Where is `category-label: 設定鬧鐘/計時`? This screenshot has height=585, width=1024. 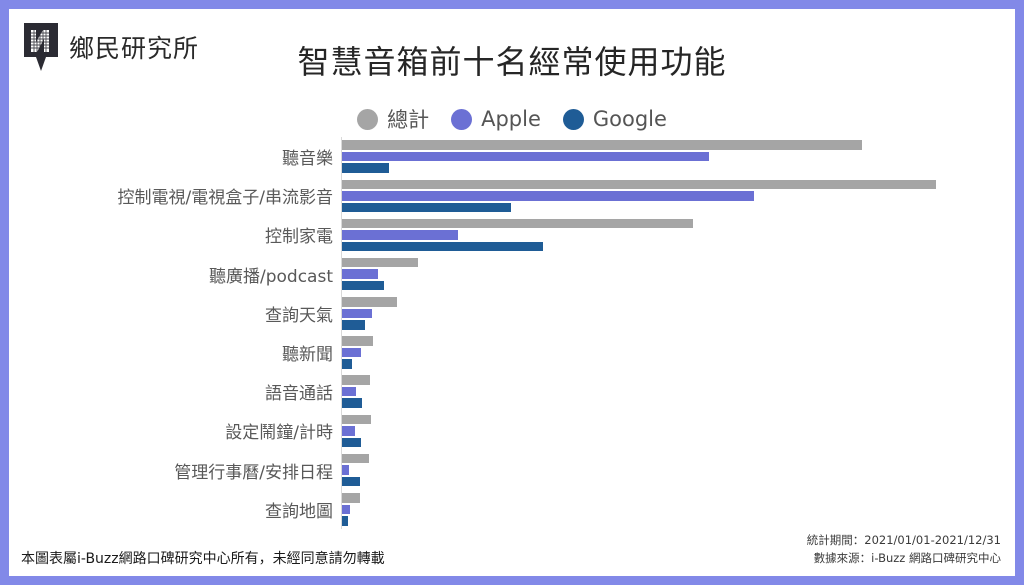
category-label: 設定鬧鐘/計時 is located at coordinates (279, 433).